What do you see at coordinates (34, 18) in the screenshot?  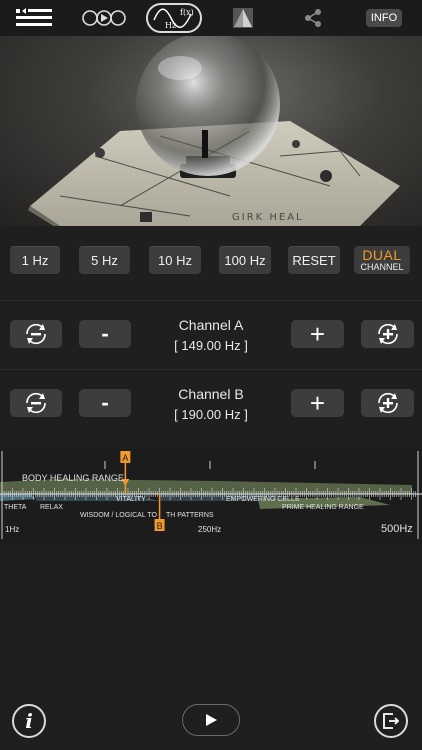 I see `menu-list-icon` at bounding box center [34, 18].